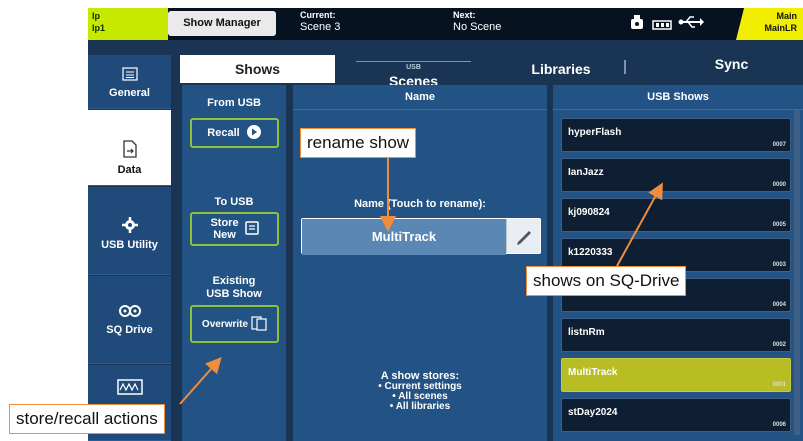 The image size is (803, 441). I want to click on next-value: No Scene, so click(477, 27).